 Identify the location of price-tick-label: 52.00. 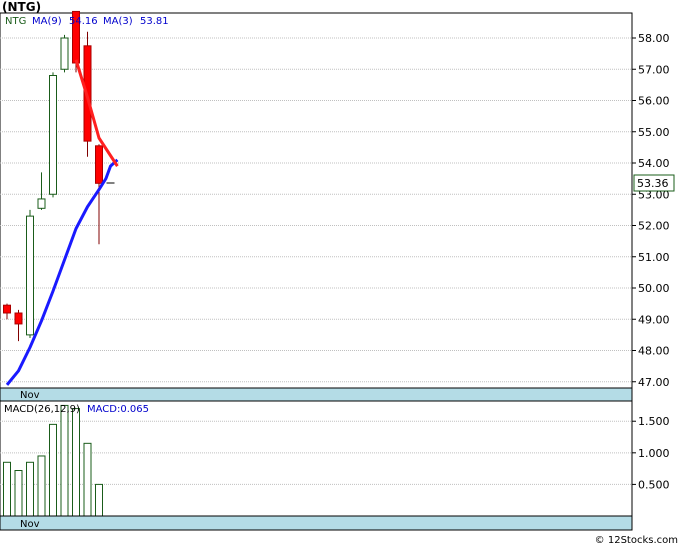
(654, 226).